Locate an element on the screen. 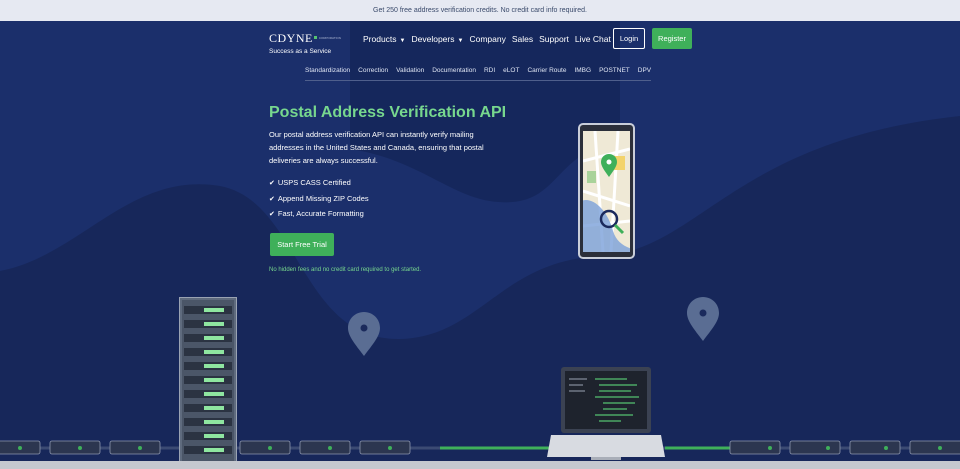 This screenshot has width=960, height=469. feature-item: Fast, Accurate Formatting is located at coordinates (319, 215).